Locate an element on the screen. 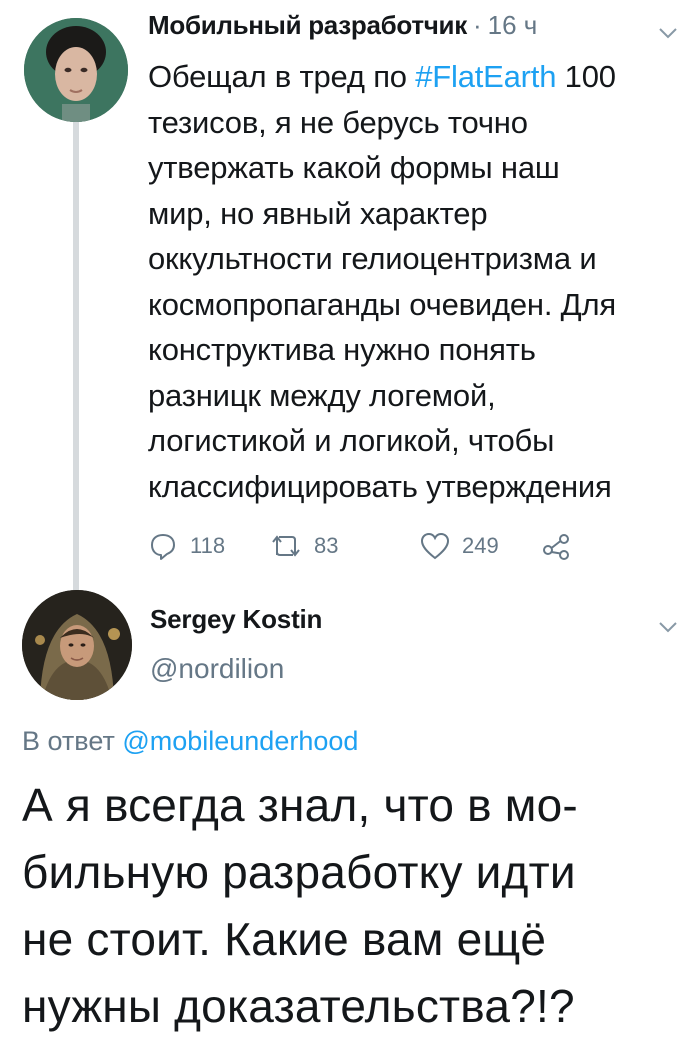 The width and height of the screenshot is (700, 1040). reply-context: В ответ @mobileunderhood is located at coordinates (190, 741).